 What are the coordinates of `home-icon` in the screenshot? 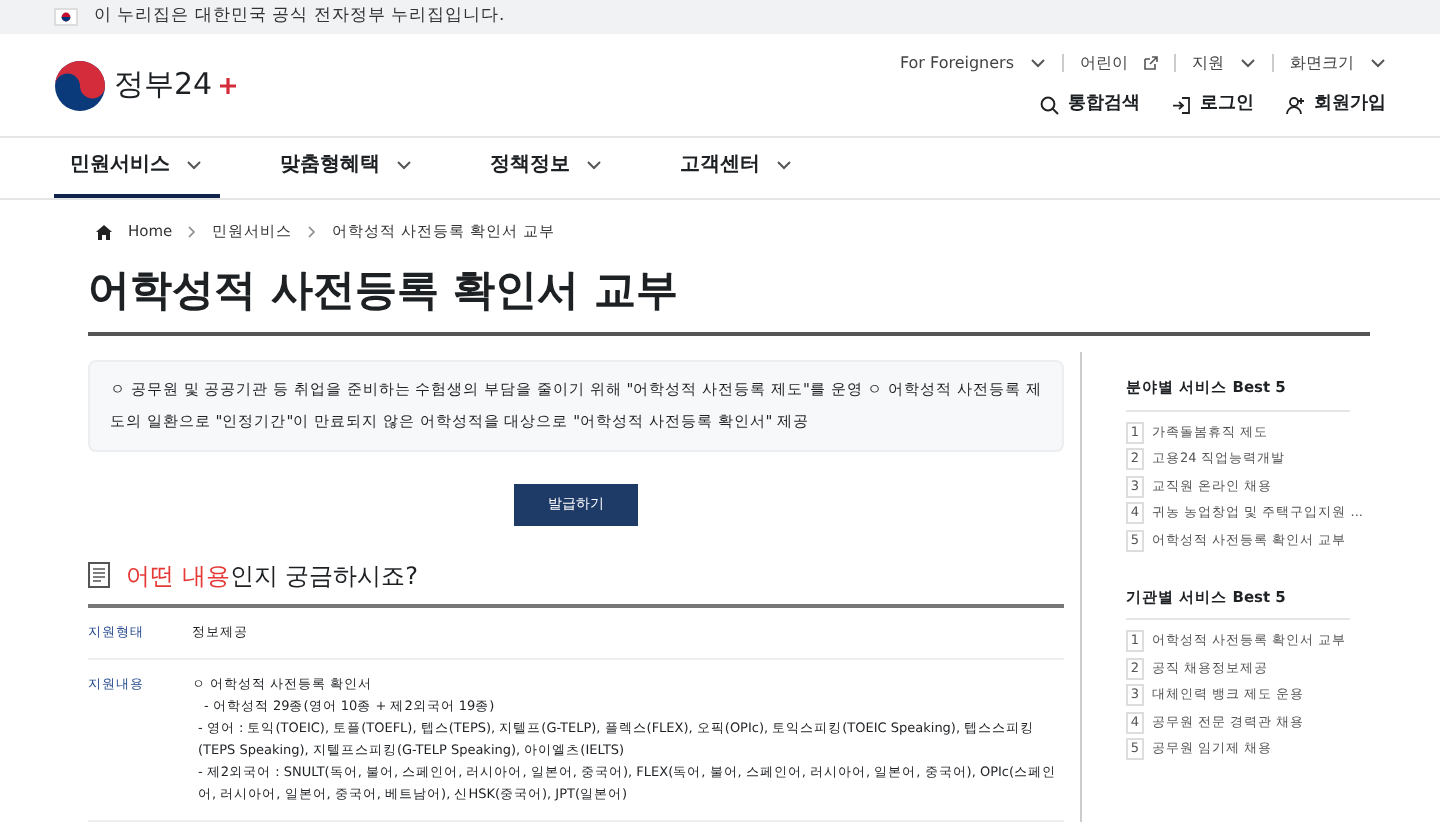 It's located at (104, 231).